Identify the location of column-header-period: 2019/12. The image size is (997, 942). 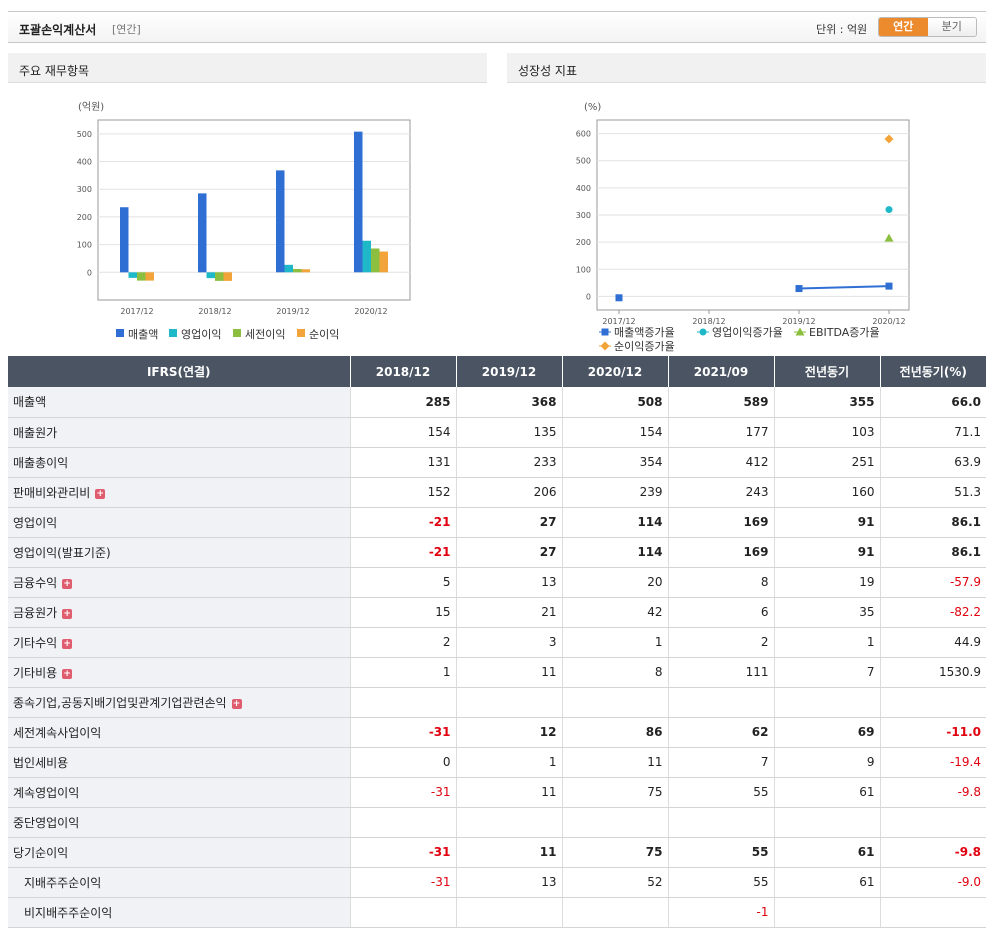
(509, 371).